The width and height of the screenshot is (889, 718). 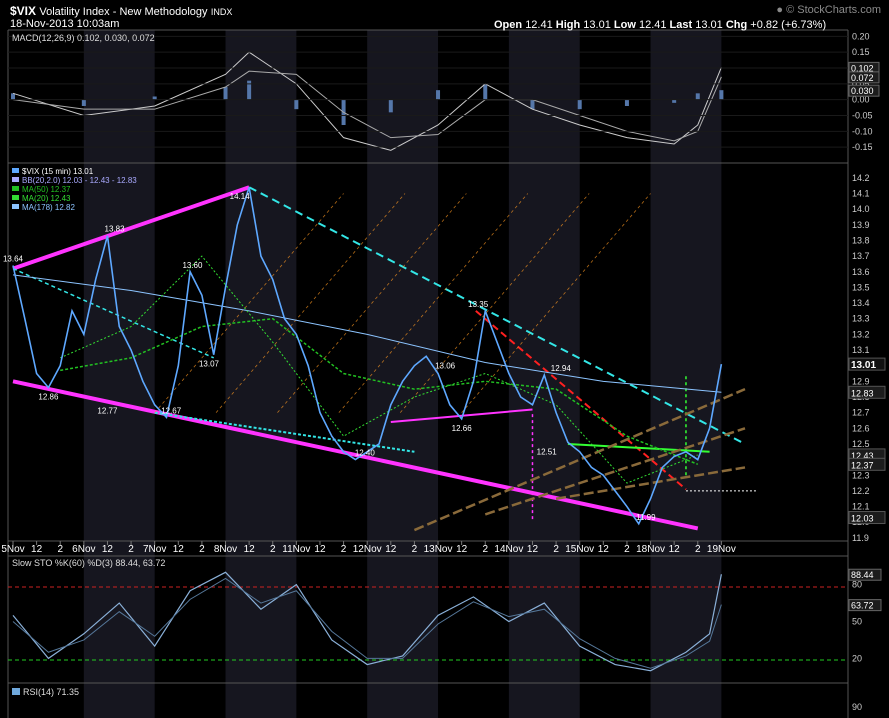 I want to click on price-annotation: 12.66, so click(x=462, y=428).